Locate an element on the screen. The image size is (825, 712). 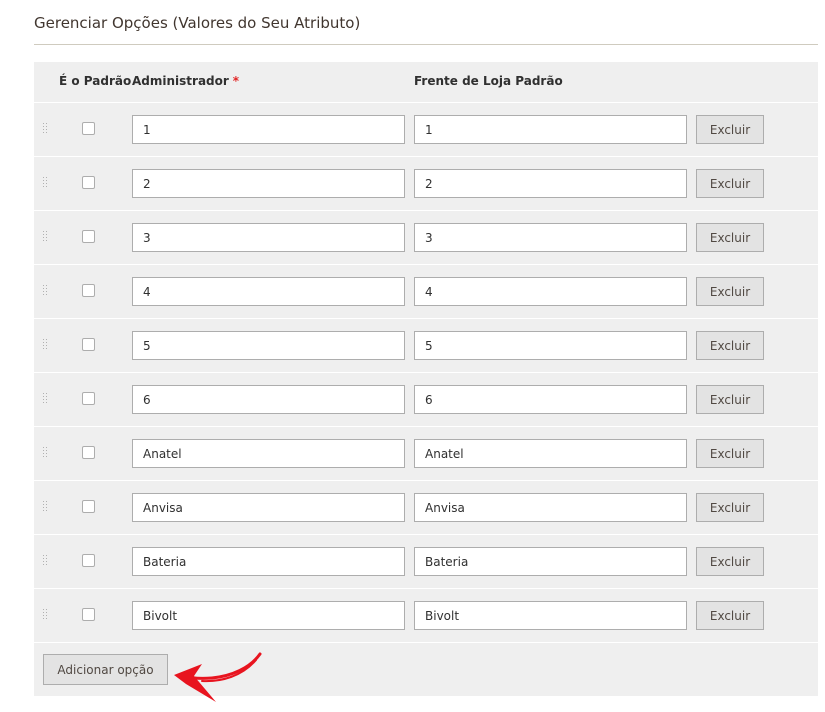
add-option-button: Adicionar opção is located at coordinates (105, 669).